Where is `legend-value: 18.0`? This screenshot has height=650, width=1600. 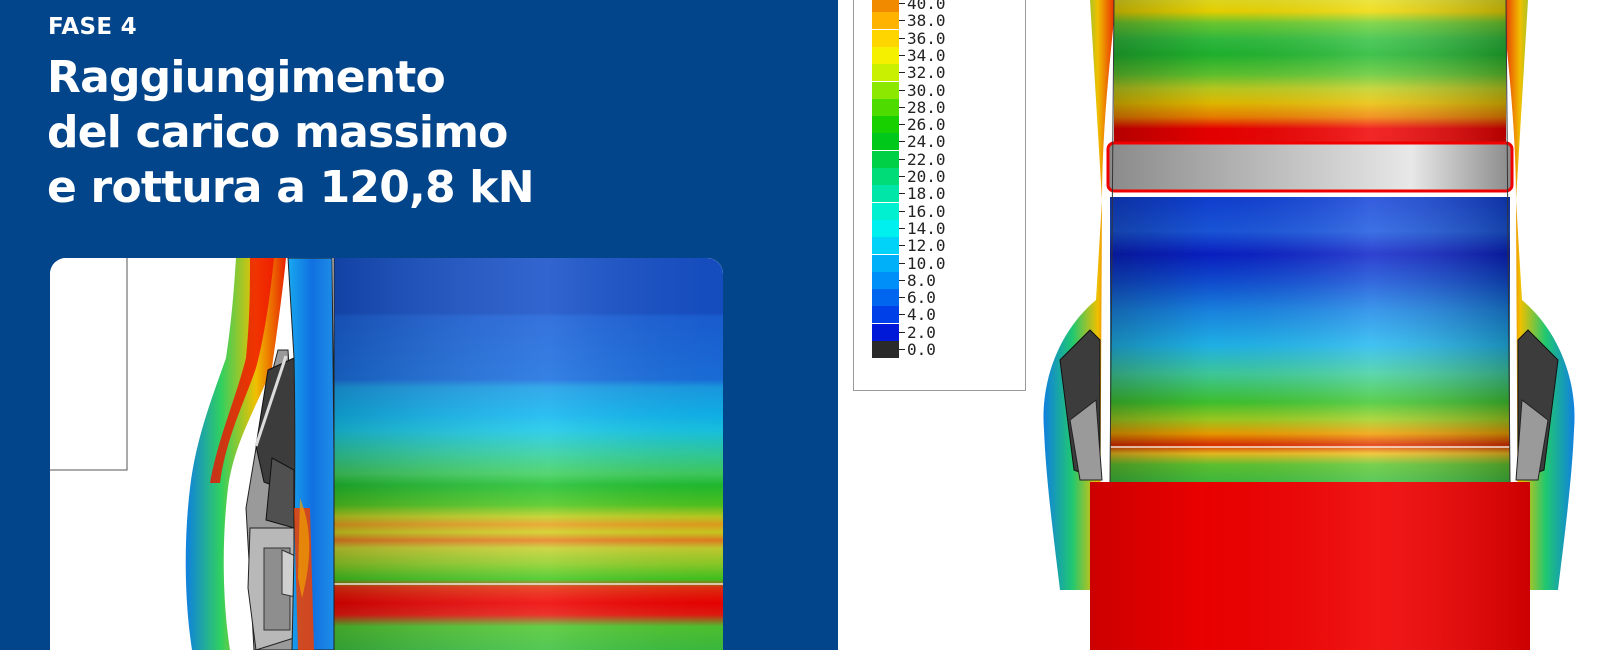 legend-value: 18.0 is located at coordinates (926, 194).